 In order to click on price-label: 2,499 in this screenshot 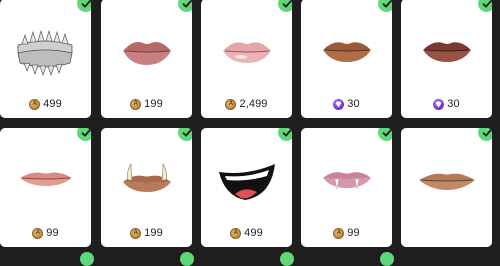, I will do `click(253, 104)`.